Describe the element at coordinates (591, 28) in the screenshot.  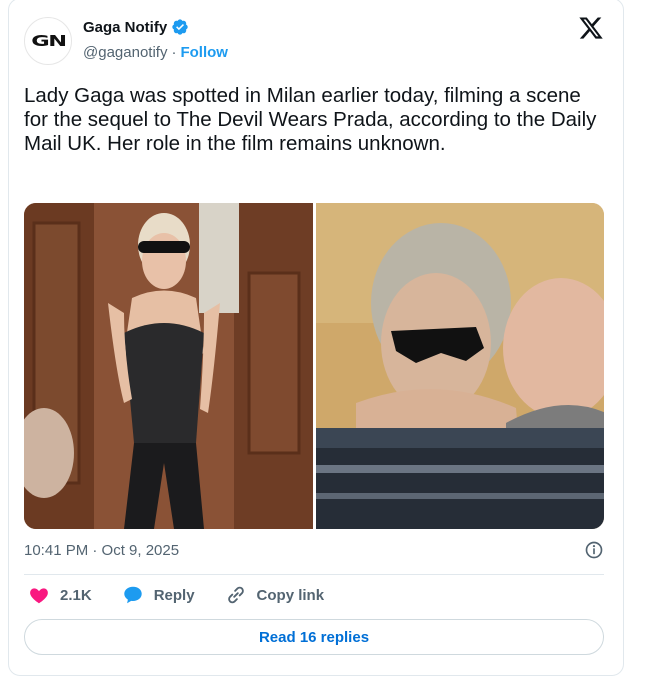
I see `x-logo-icon` at that location.